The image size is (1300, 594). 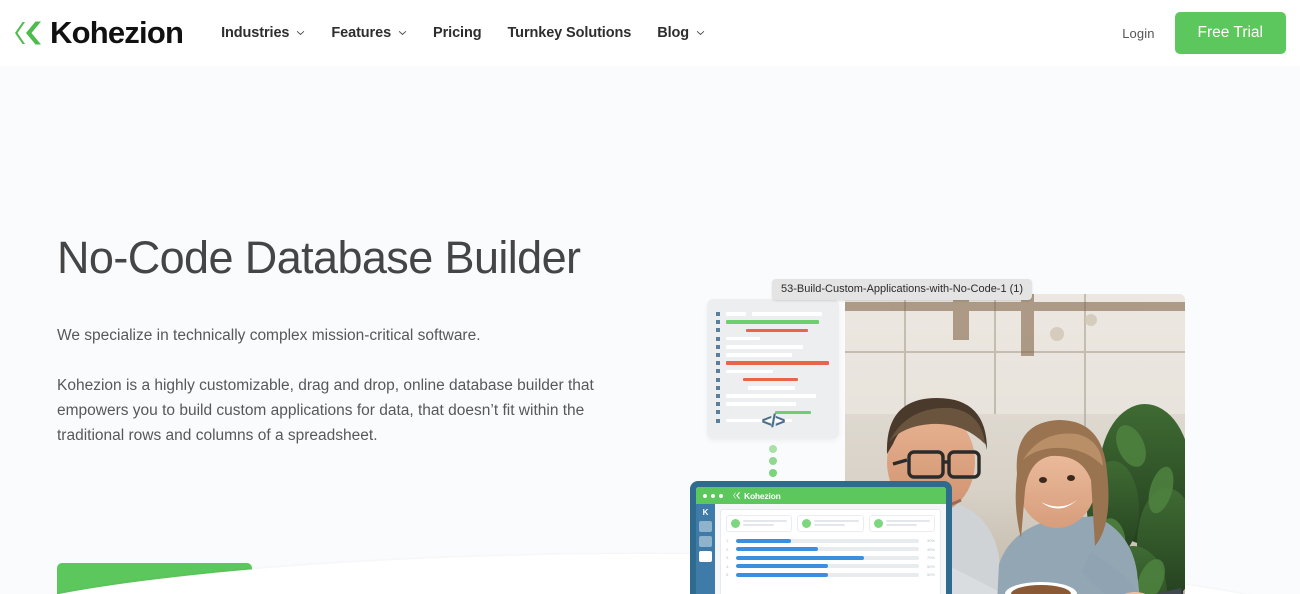 I want to click on code-snippet-card: </>, so click(x=773, y=369).